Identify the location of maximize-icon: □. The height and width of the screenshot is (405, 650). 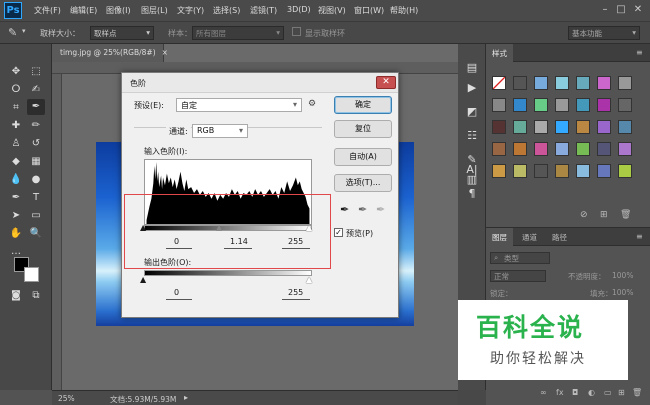
(621, 10).